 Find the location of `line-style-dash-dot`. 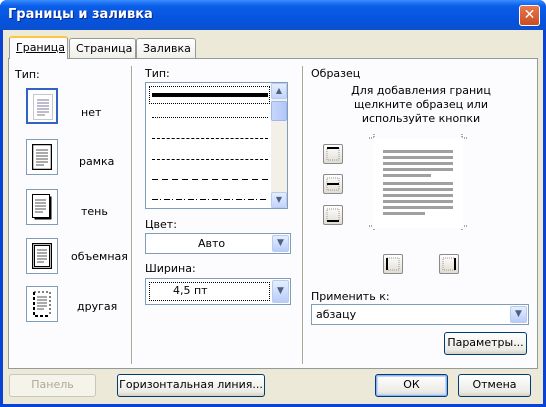

line-style-dash-dot is located at coordinates (210, 199).